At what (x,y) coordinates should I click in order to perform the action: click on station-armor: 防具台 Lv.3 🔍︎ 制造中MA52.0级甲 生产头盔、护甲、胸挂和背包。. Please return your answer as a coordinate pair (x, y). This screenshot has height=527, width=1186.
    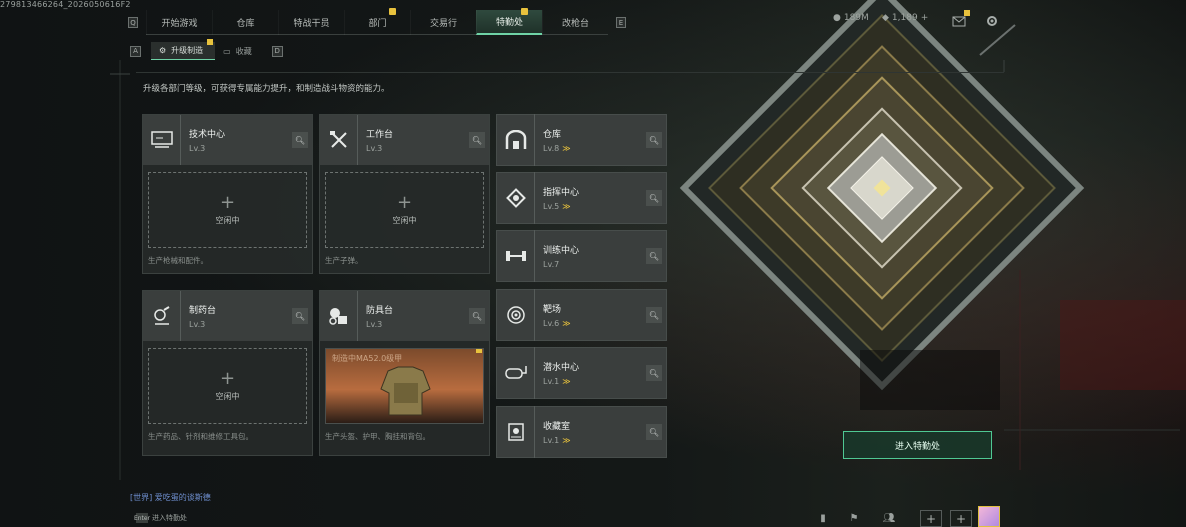
    Looking at the image, I should click on (404, 373).